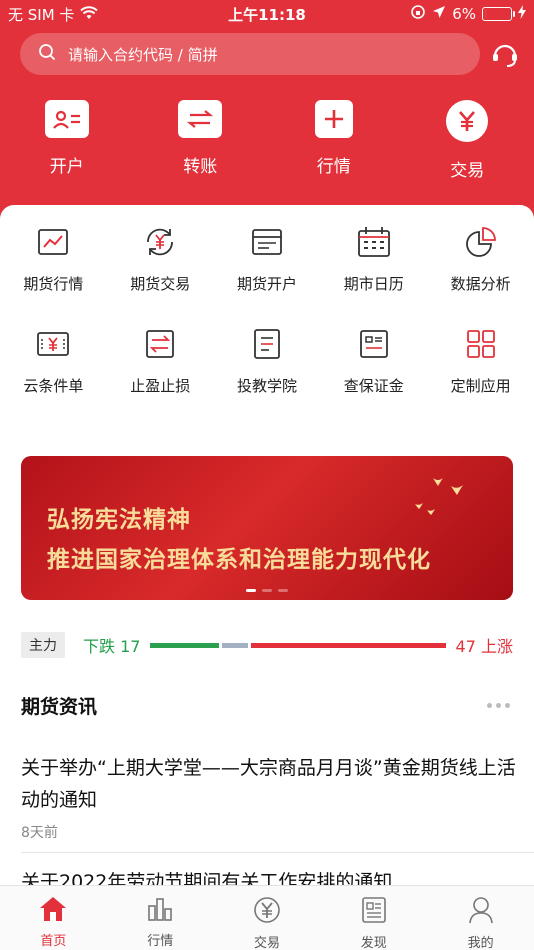  Describe the element at coordinates (53, 344) in the screenshot. I see `bill-icon` at that location.